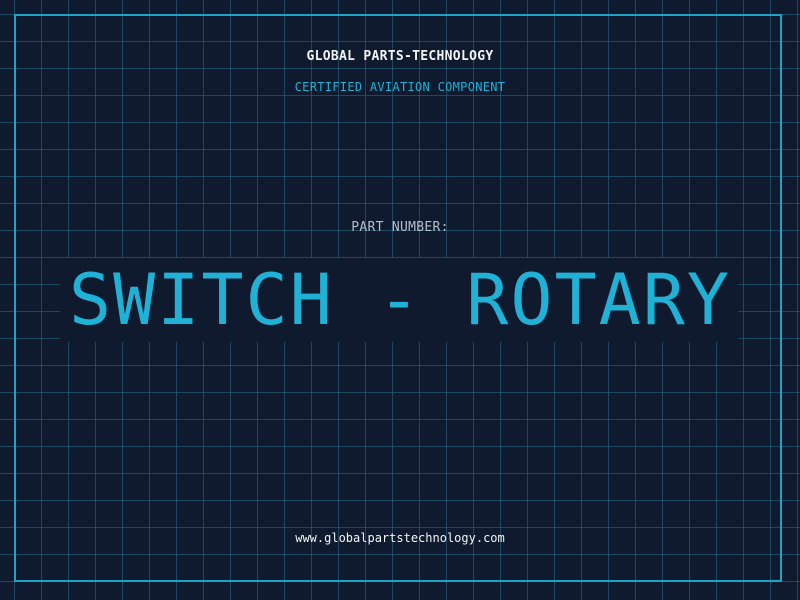  I want to click on website-link: www.globalpartstechnology.com, so click(400, 538).